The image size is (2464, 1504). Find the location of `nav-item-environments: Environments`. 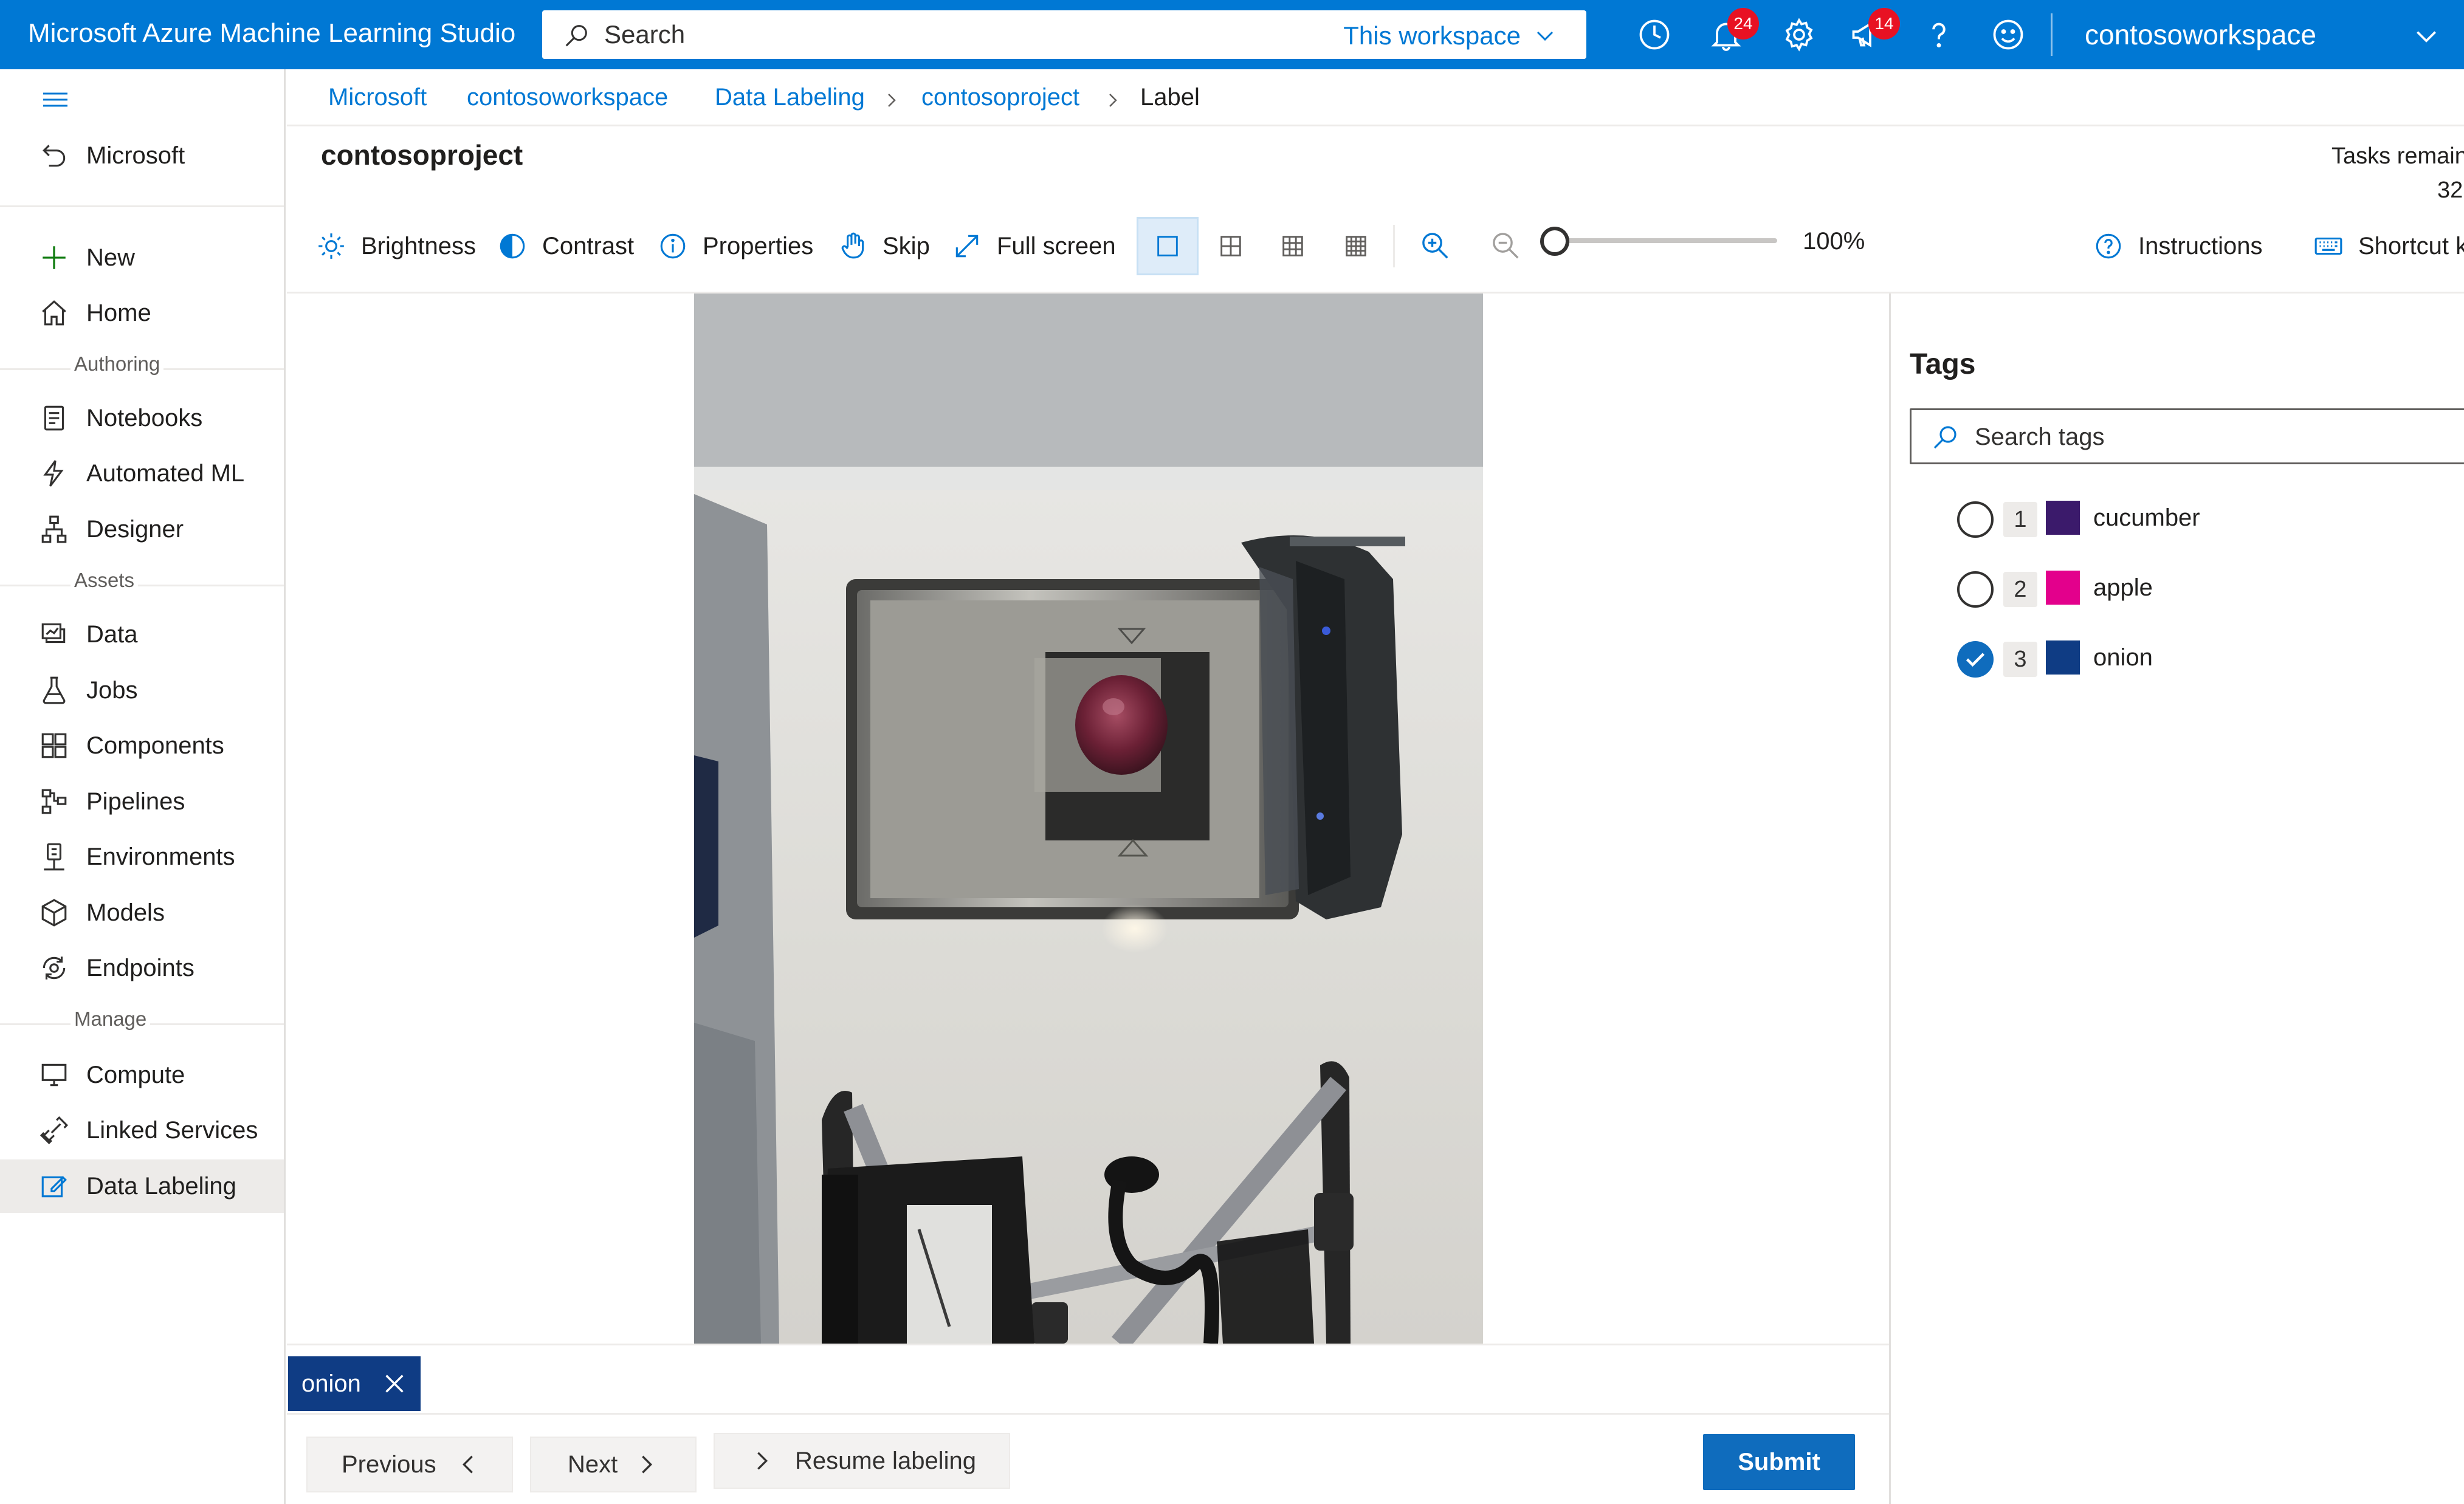

nav-item-environments: Environments is located at coordinates (142, 857).